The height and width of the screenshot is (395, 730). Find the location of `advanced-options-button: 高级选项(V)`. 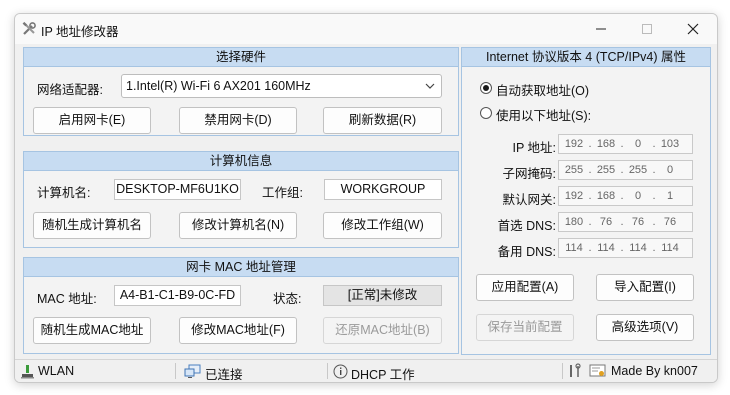

advanced-options-button: 高级选项(V) is located at coordinates (645, 327).